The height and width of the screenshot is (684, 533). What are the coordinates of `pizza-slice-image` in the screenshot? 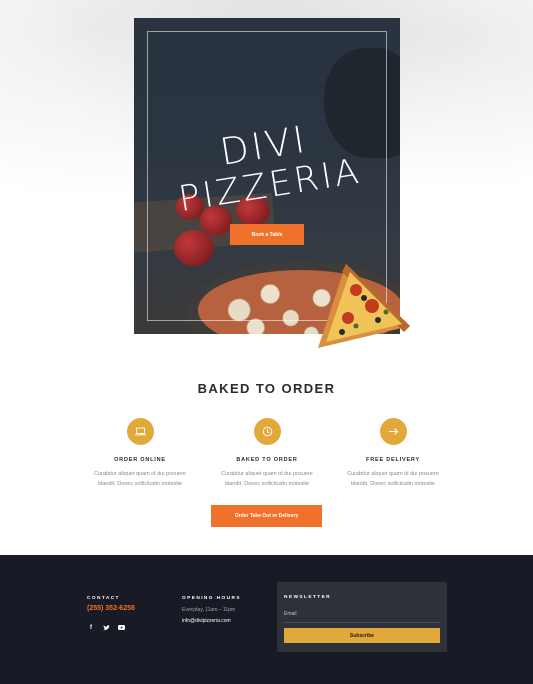 It's located at (364, 306).